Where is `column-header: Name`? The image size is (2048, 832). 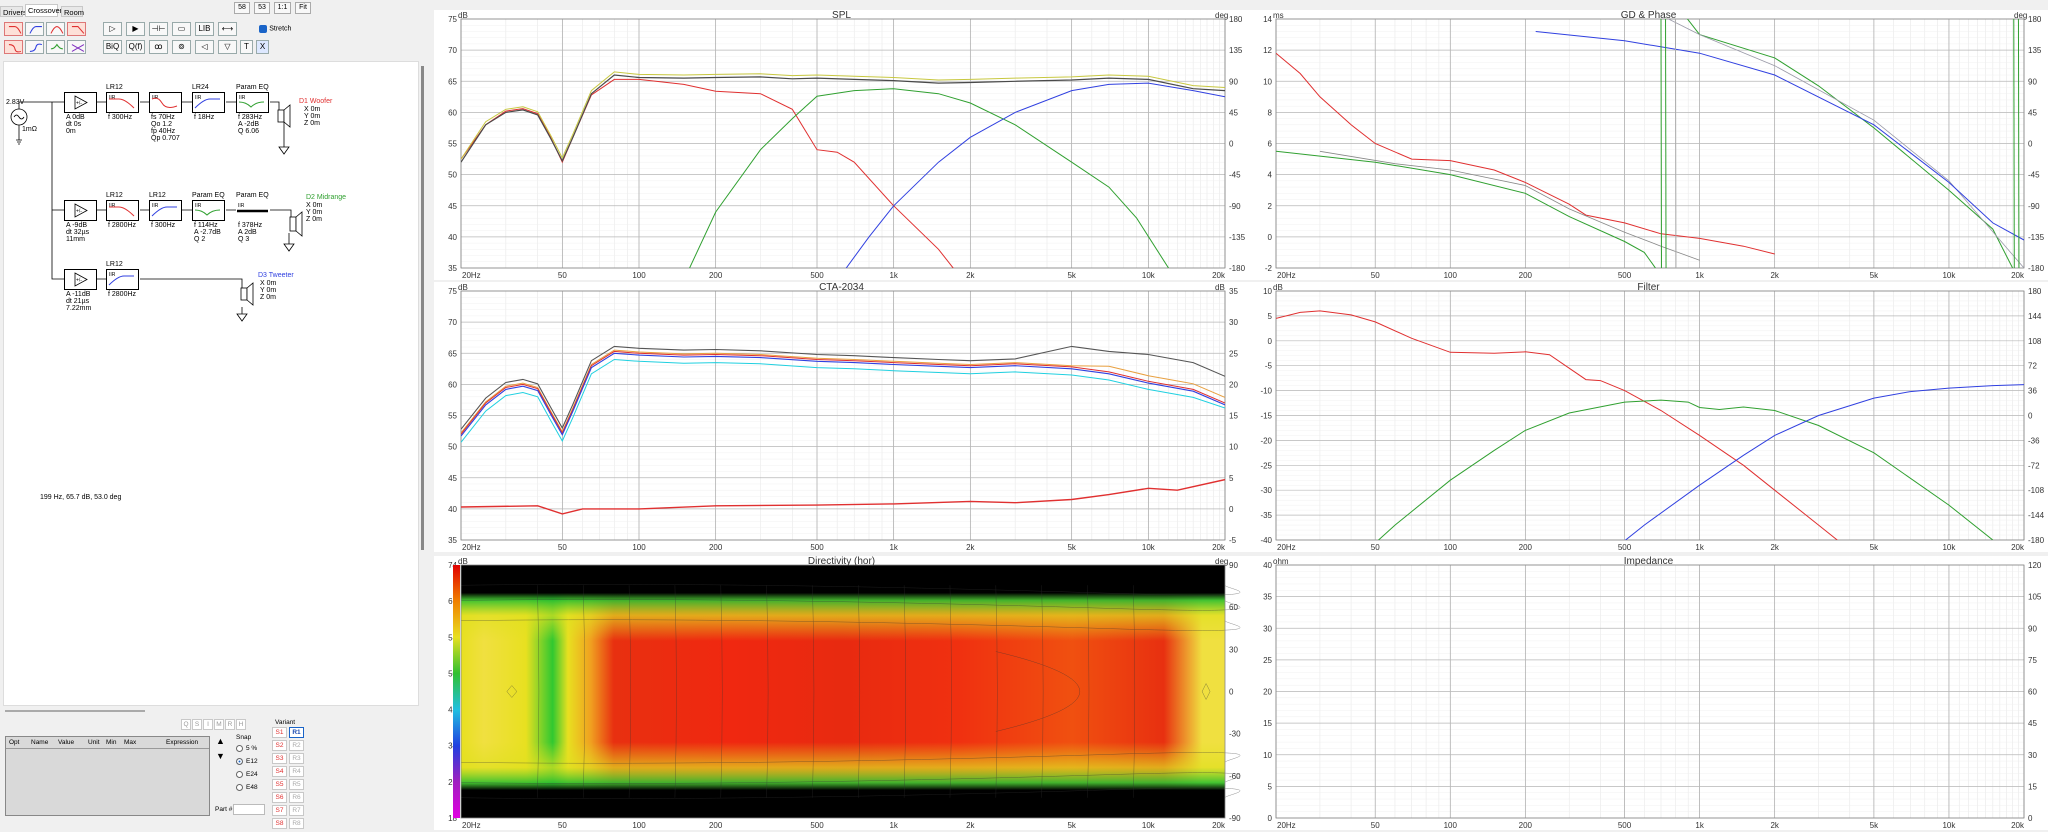
column-header: Name is located at coordinates (39, 742).